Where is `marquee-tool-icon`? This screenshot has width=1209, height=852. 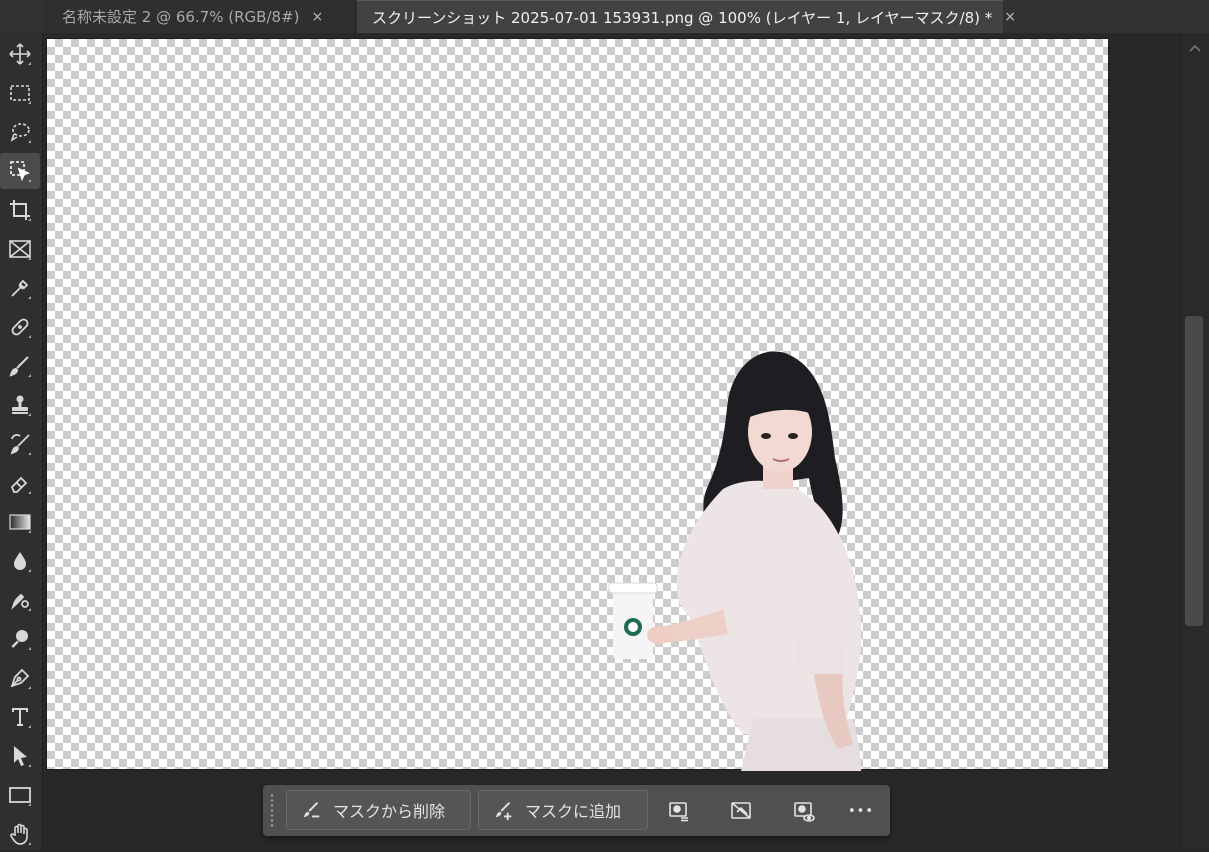
marquee-tool-icon is located at coordinates (20, 93).